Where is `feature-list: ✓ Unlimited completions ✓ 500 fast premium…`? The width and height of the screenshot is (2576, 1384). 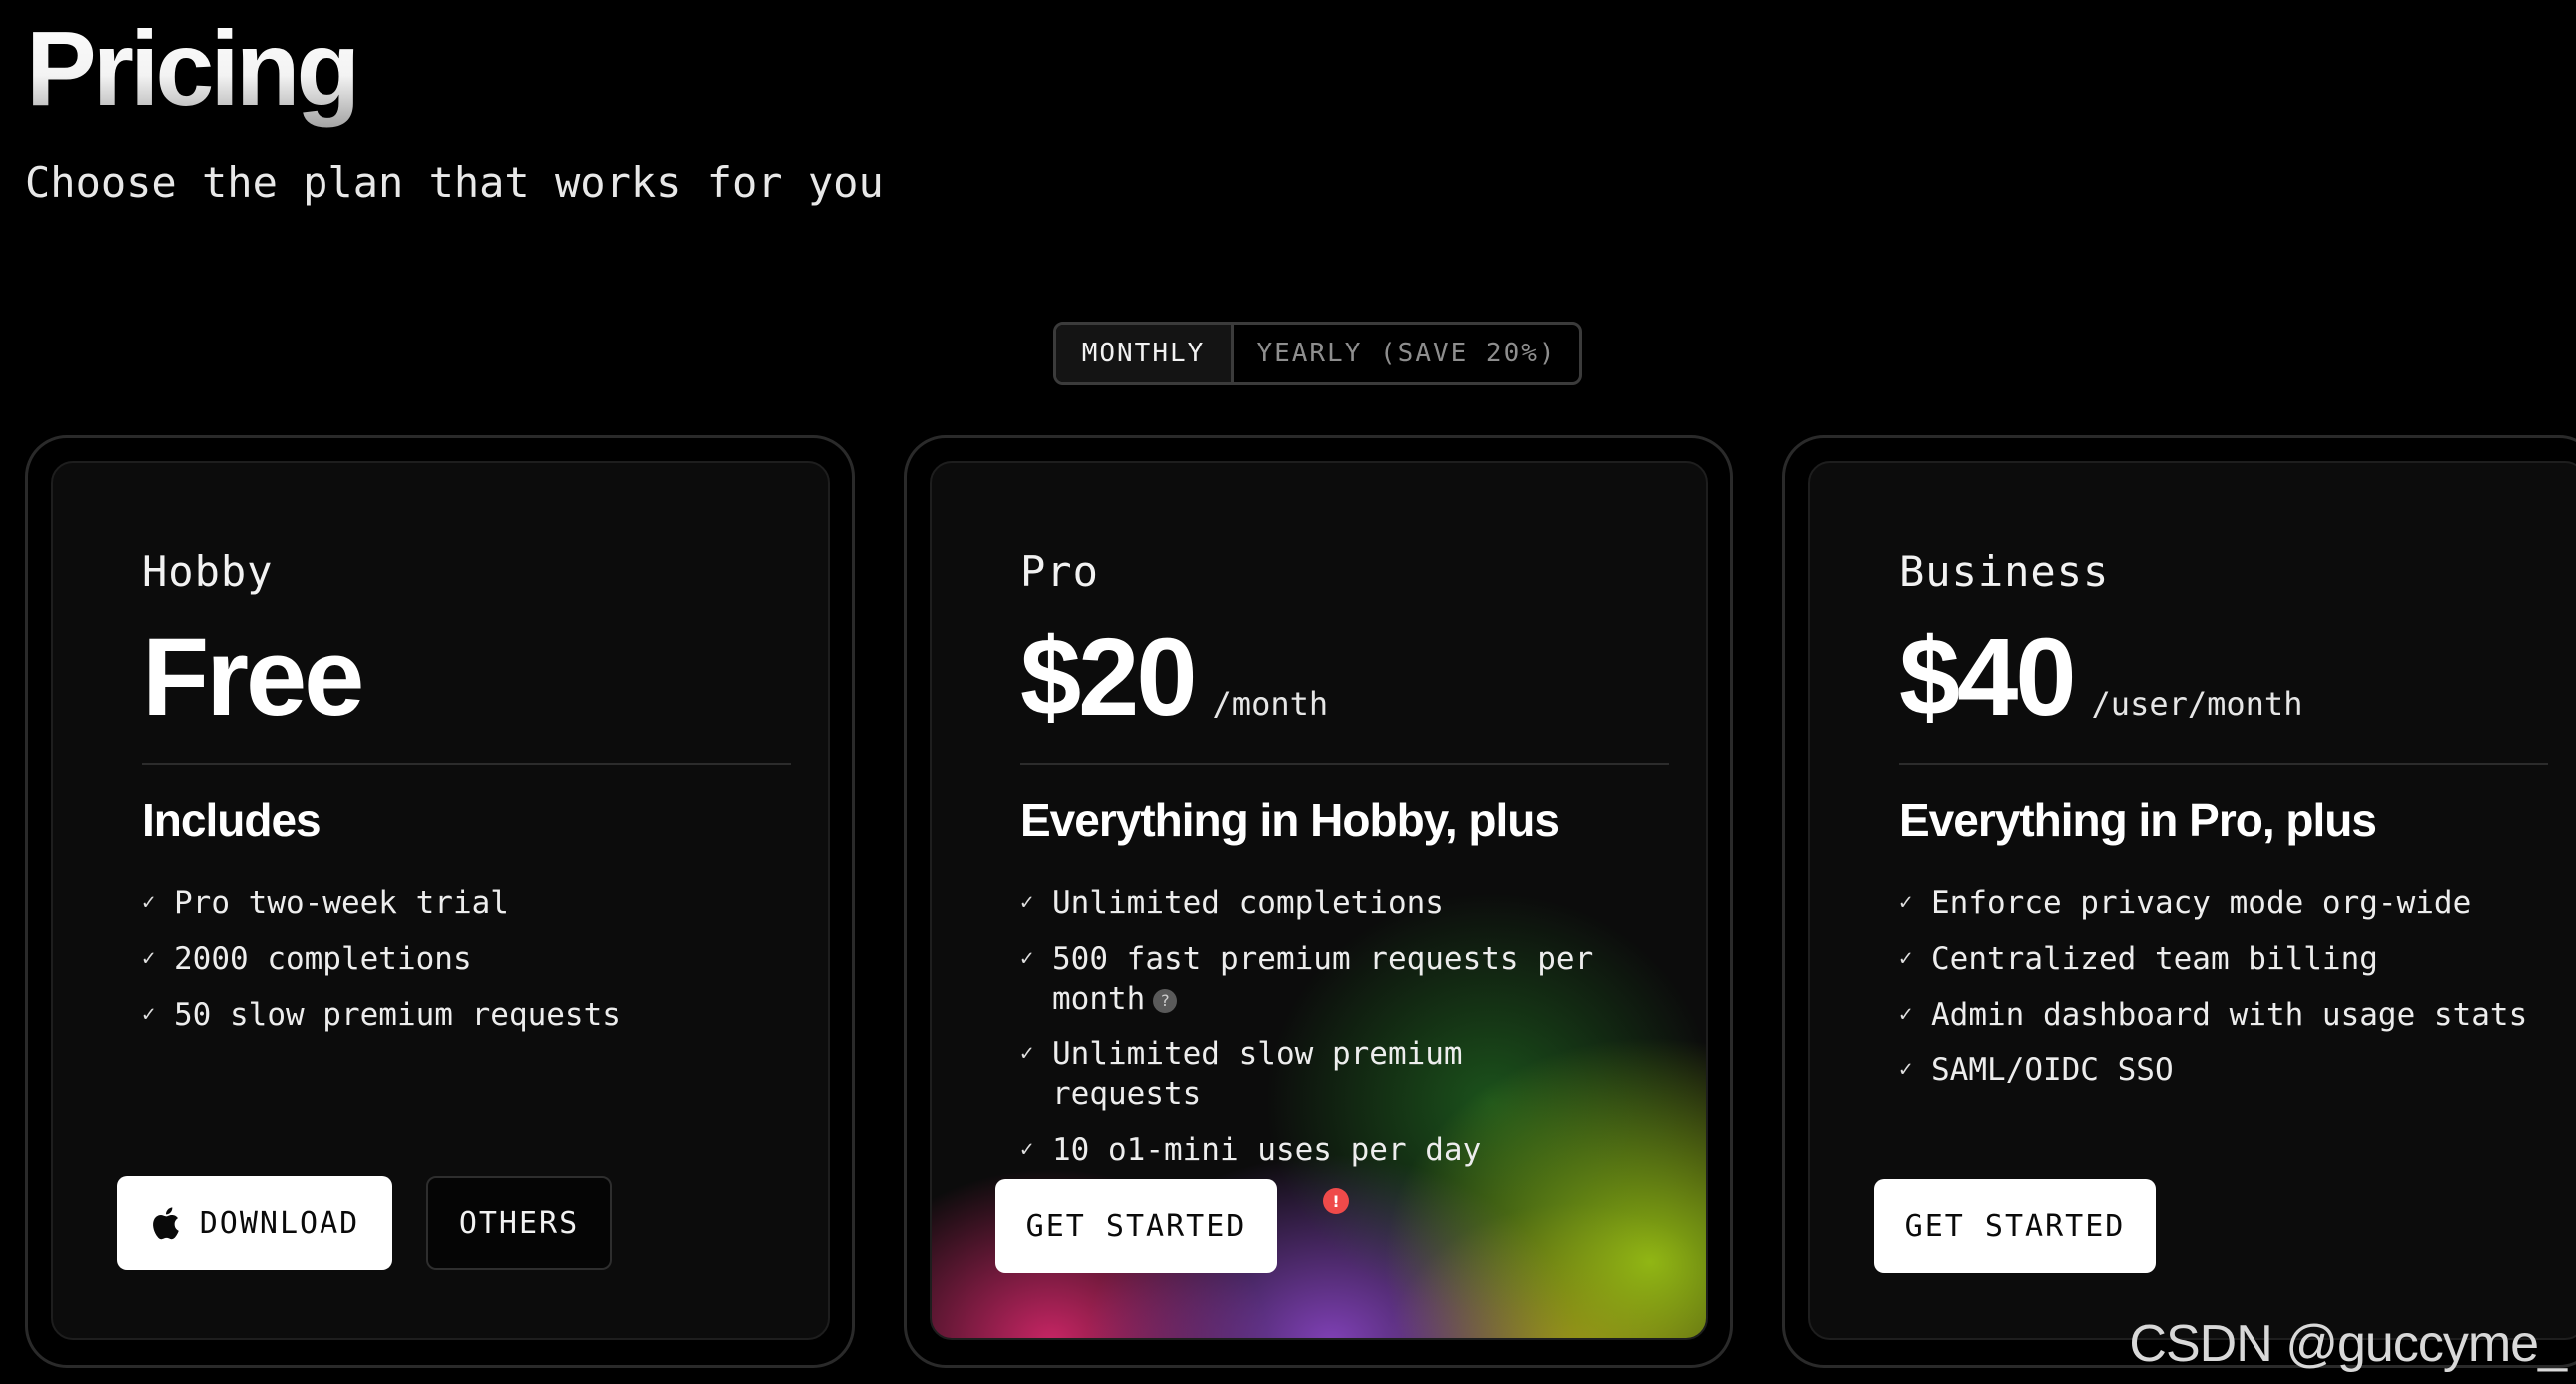
feature-list: ✓ Unlimited completions ✓ 500 fast premium… is located at coordinates (1319, 1034).